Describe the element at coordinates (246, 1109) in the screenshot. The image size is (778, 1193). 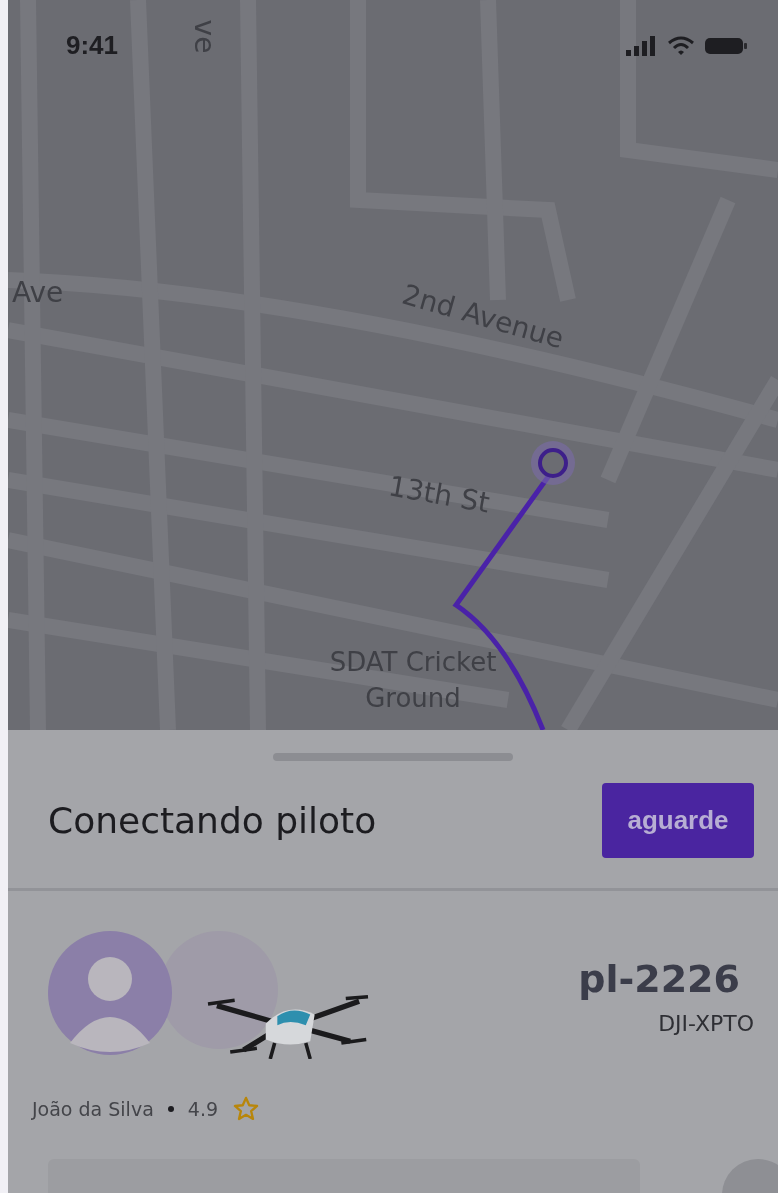
I see `star-icon` at that location.